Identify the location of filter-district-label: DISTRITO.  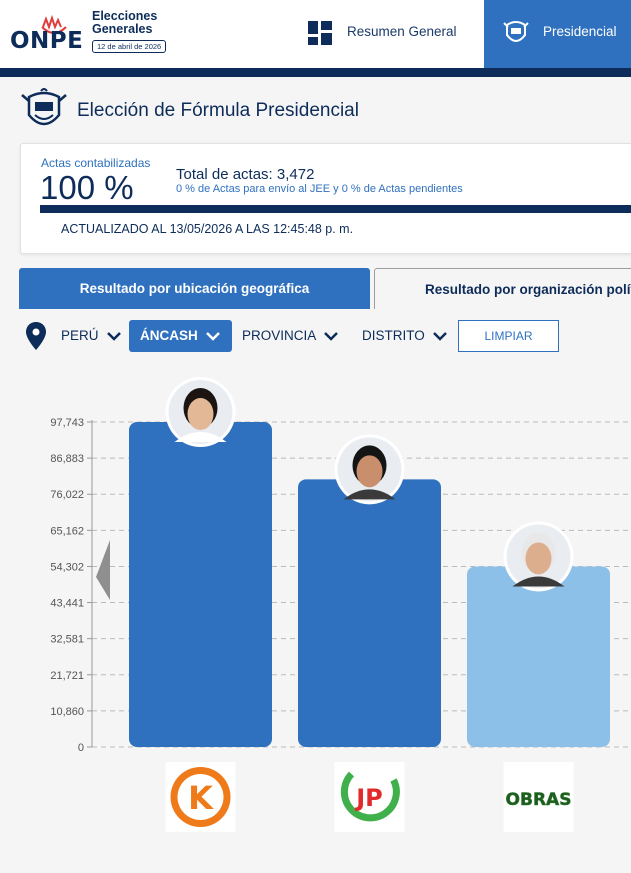
(393, 335).